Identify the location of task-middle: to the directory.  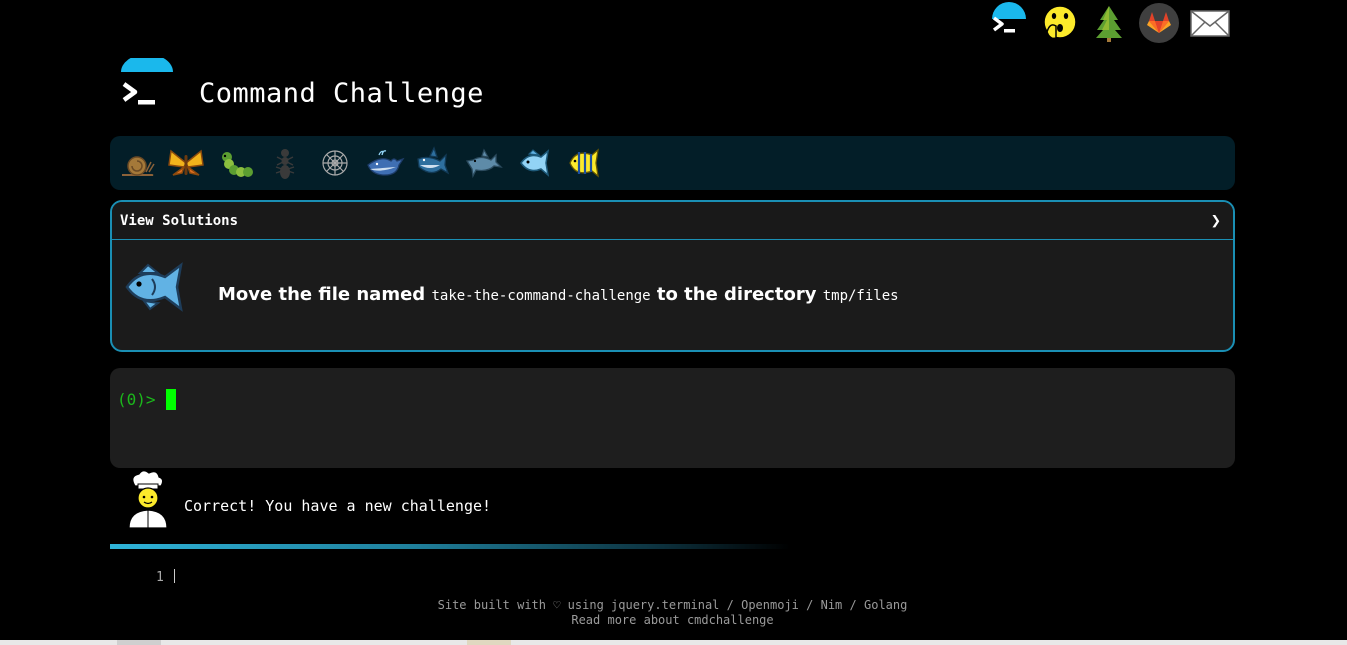
(736, 294).